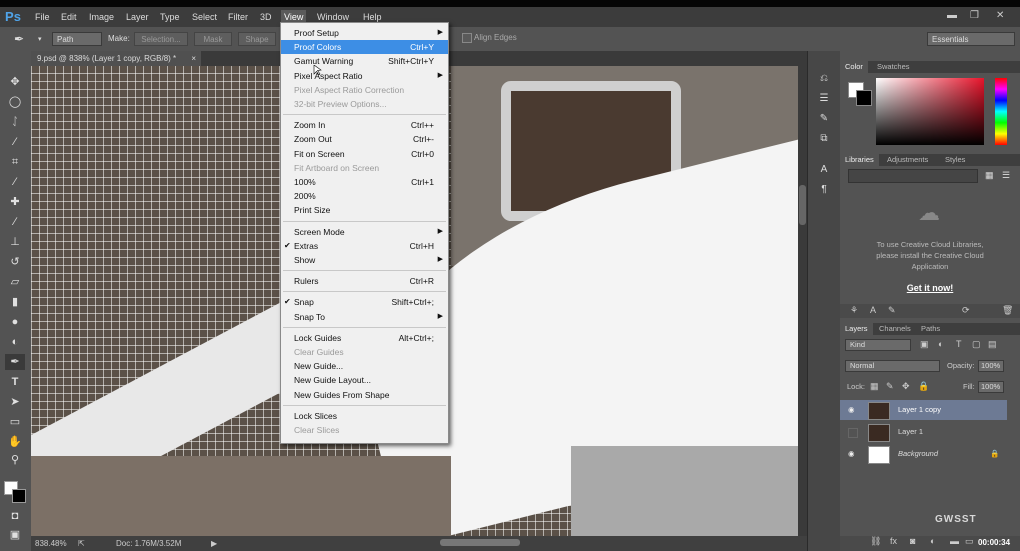 Image resolution: width=1020 pixels, height=551 pixels. I want to click on quick-mask-icon: ◘, so click(15, 516).